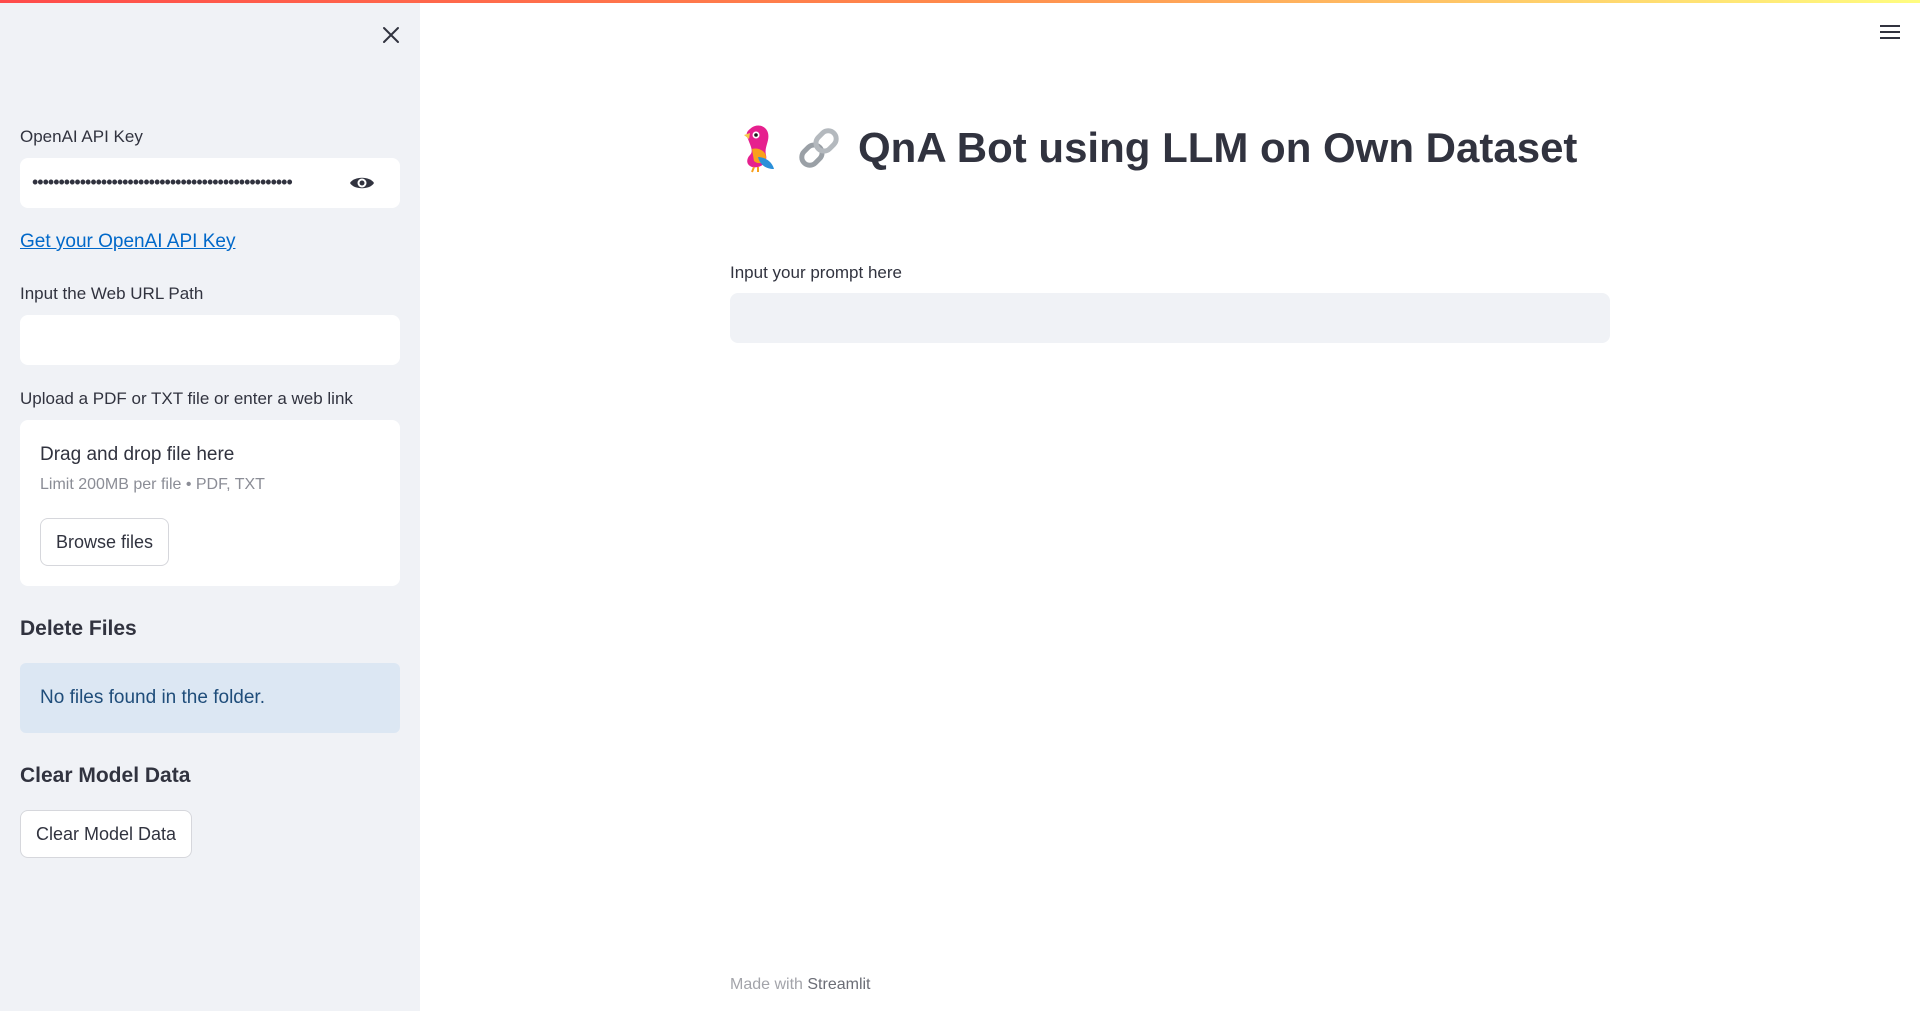 The height and width of the screenshot is (1011, 1920). I want to click on info-alert: No files found in the folder., so click(210, 698).